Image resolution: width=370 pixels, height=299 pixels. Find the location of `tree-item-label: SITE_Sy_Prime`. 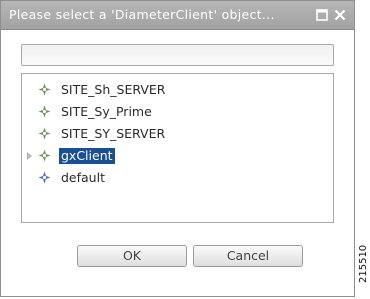

tree-item-label: SITE_Sy_Prime is located at coordinates (106, 111).